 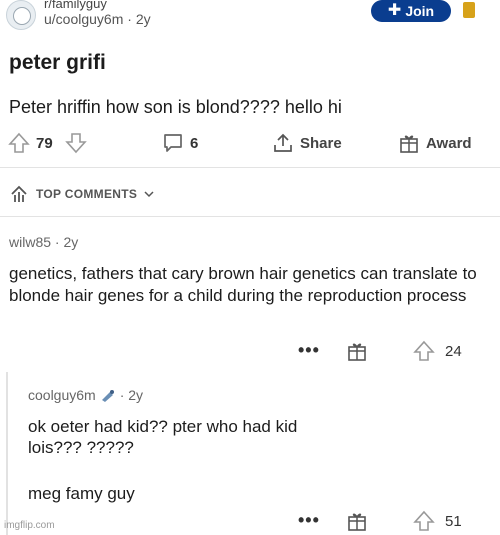 I want to click on avatar-face-icon, so click(x=22, y=16).